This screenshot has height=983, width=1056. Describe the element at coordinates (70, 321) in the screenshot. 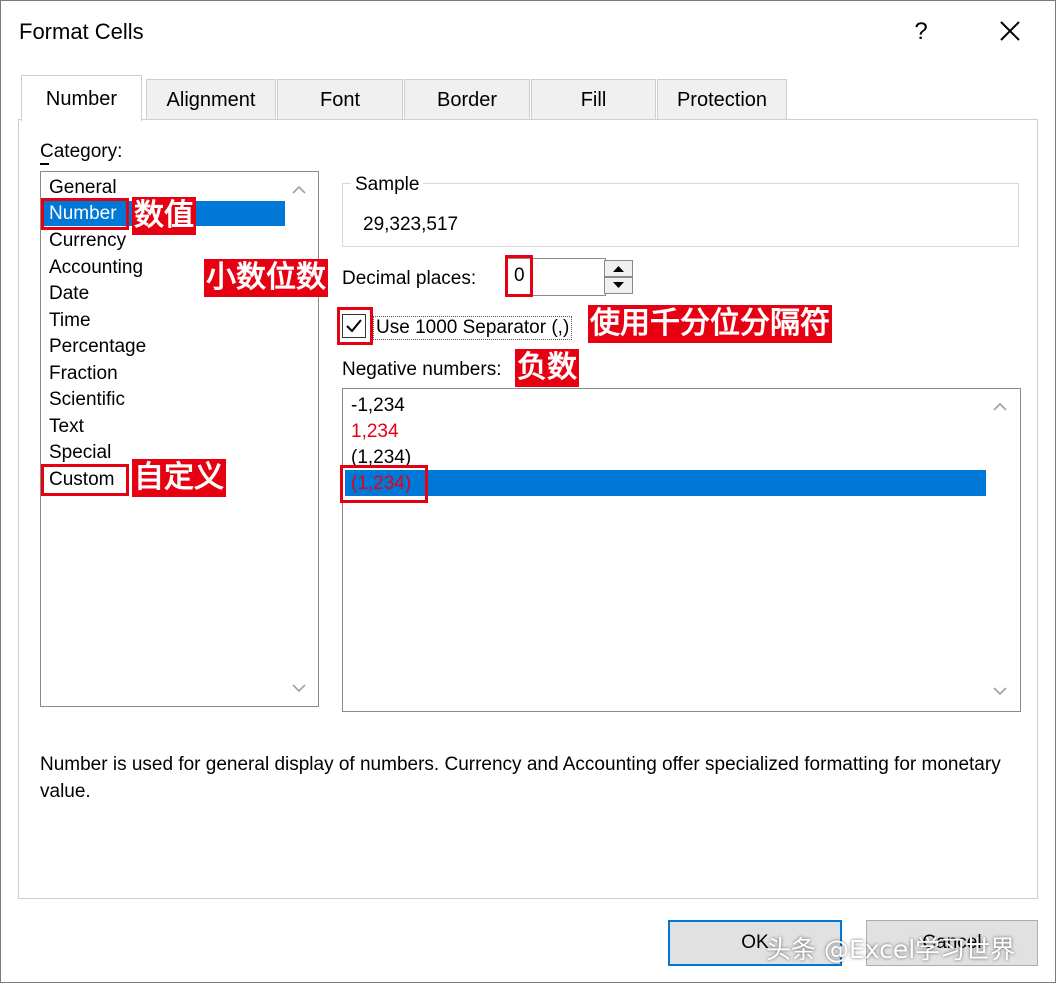

I see `category-item-time: Time` at that location.